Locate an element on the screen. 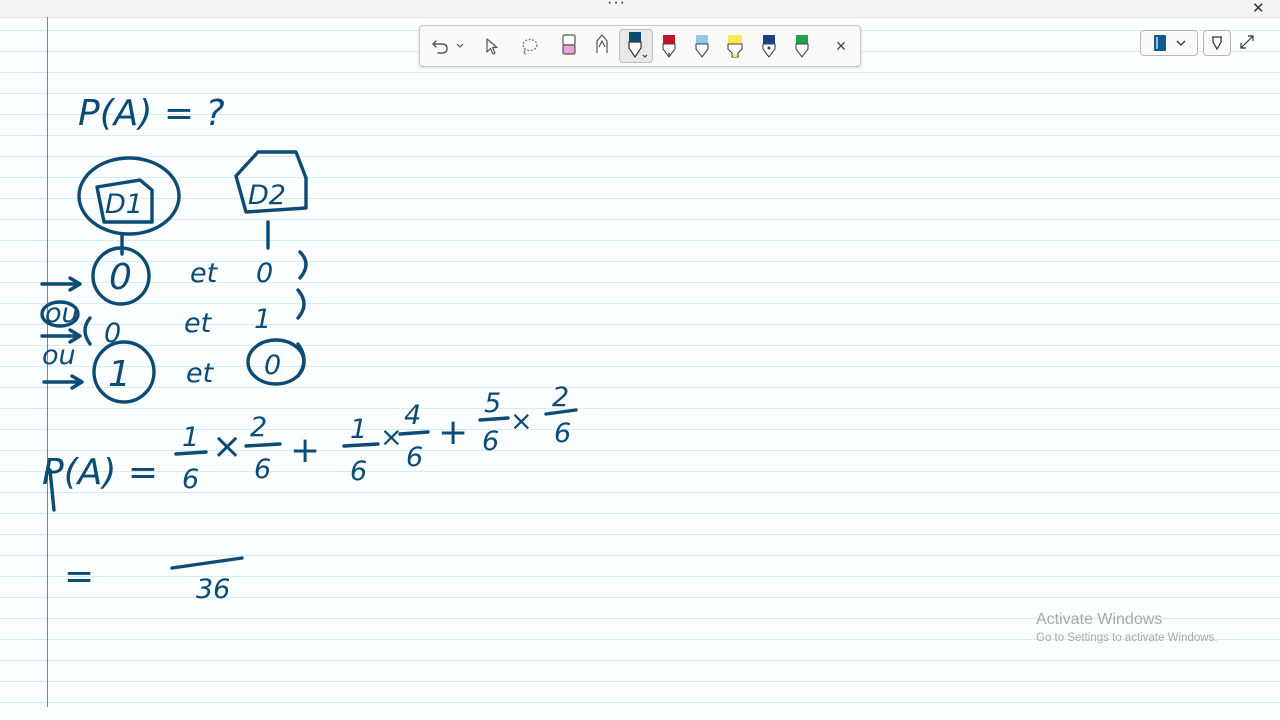 Image resolution: width=1280 pixels, height=720 pixels. ink-f5-num: 5 is located at coordinates (492, 403).